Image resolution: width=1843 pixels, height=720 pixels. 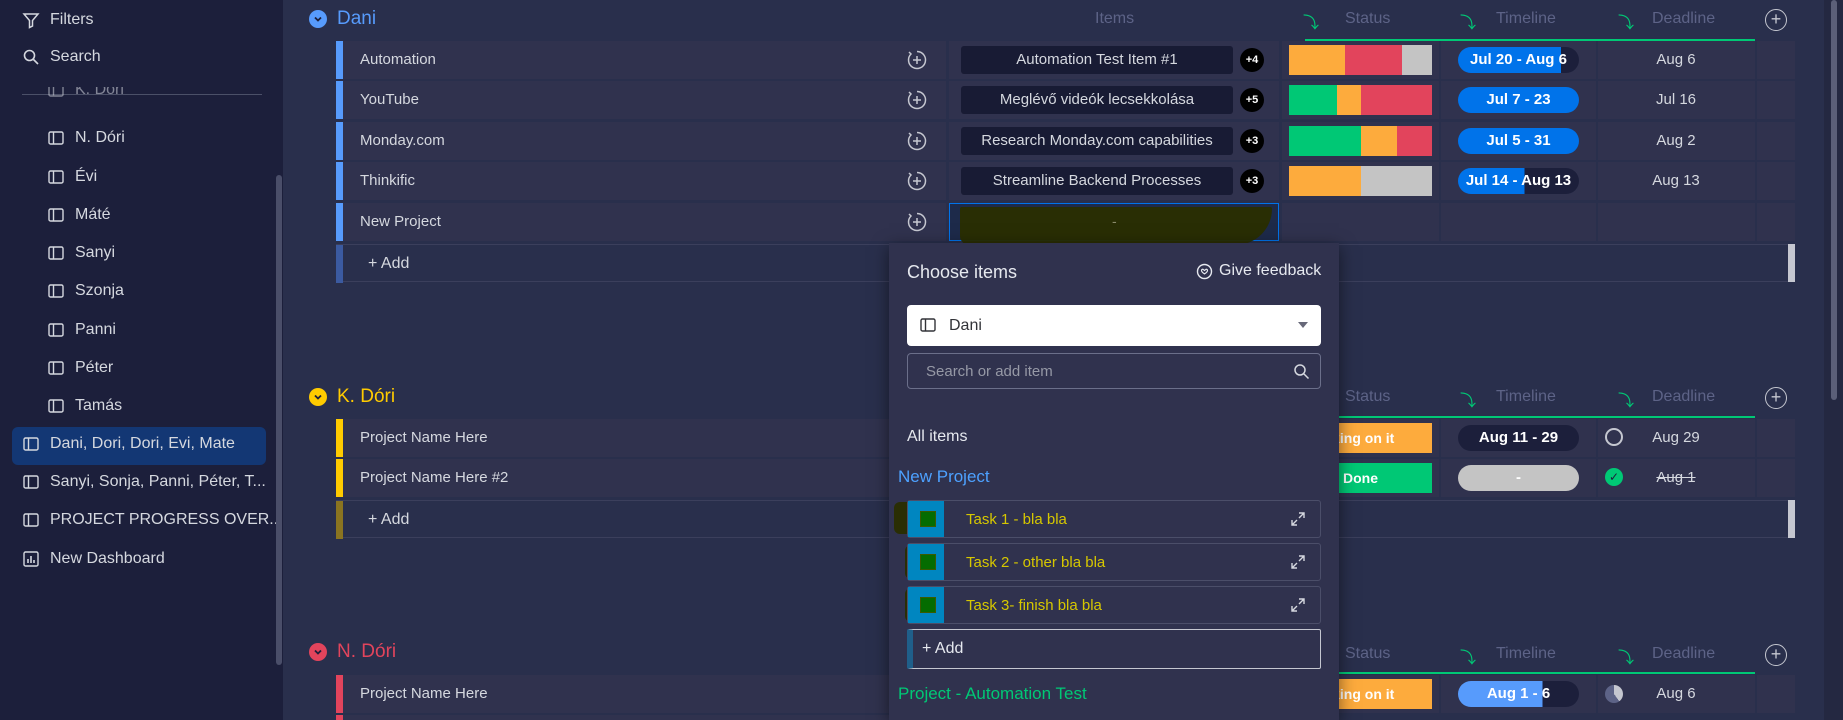 I want to click on row-name: New Project, so click(x=400, y=221).